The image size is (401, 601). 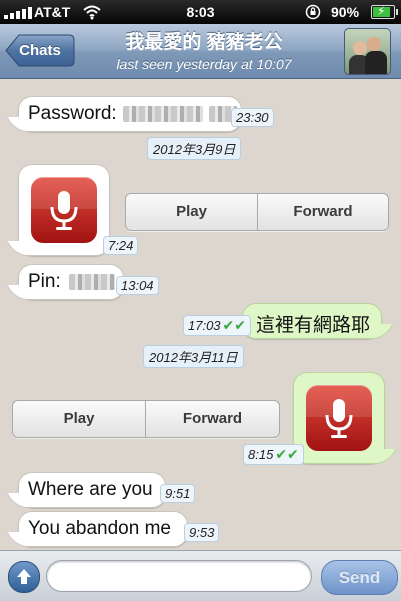 I want to click on rotation-lock-icon, so click(x=313, y=12).